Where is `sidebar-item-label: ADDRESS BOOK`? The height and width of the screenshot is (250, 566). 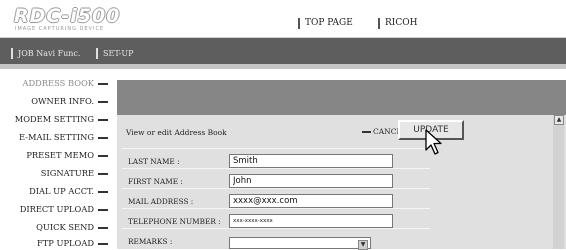 sidebar-item-label: ADDRESS BOOK is located at coordinates (58, 83).